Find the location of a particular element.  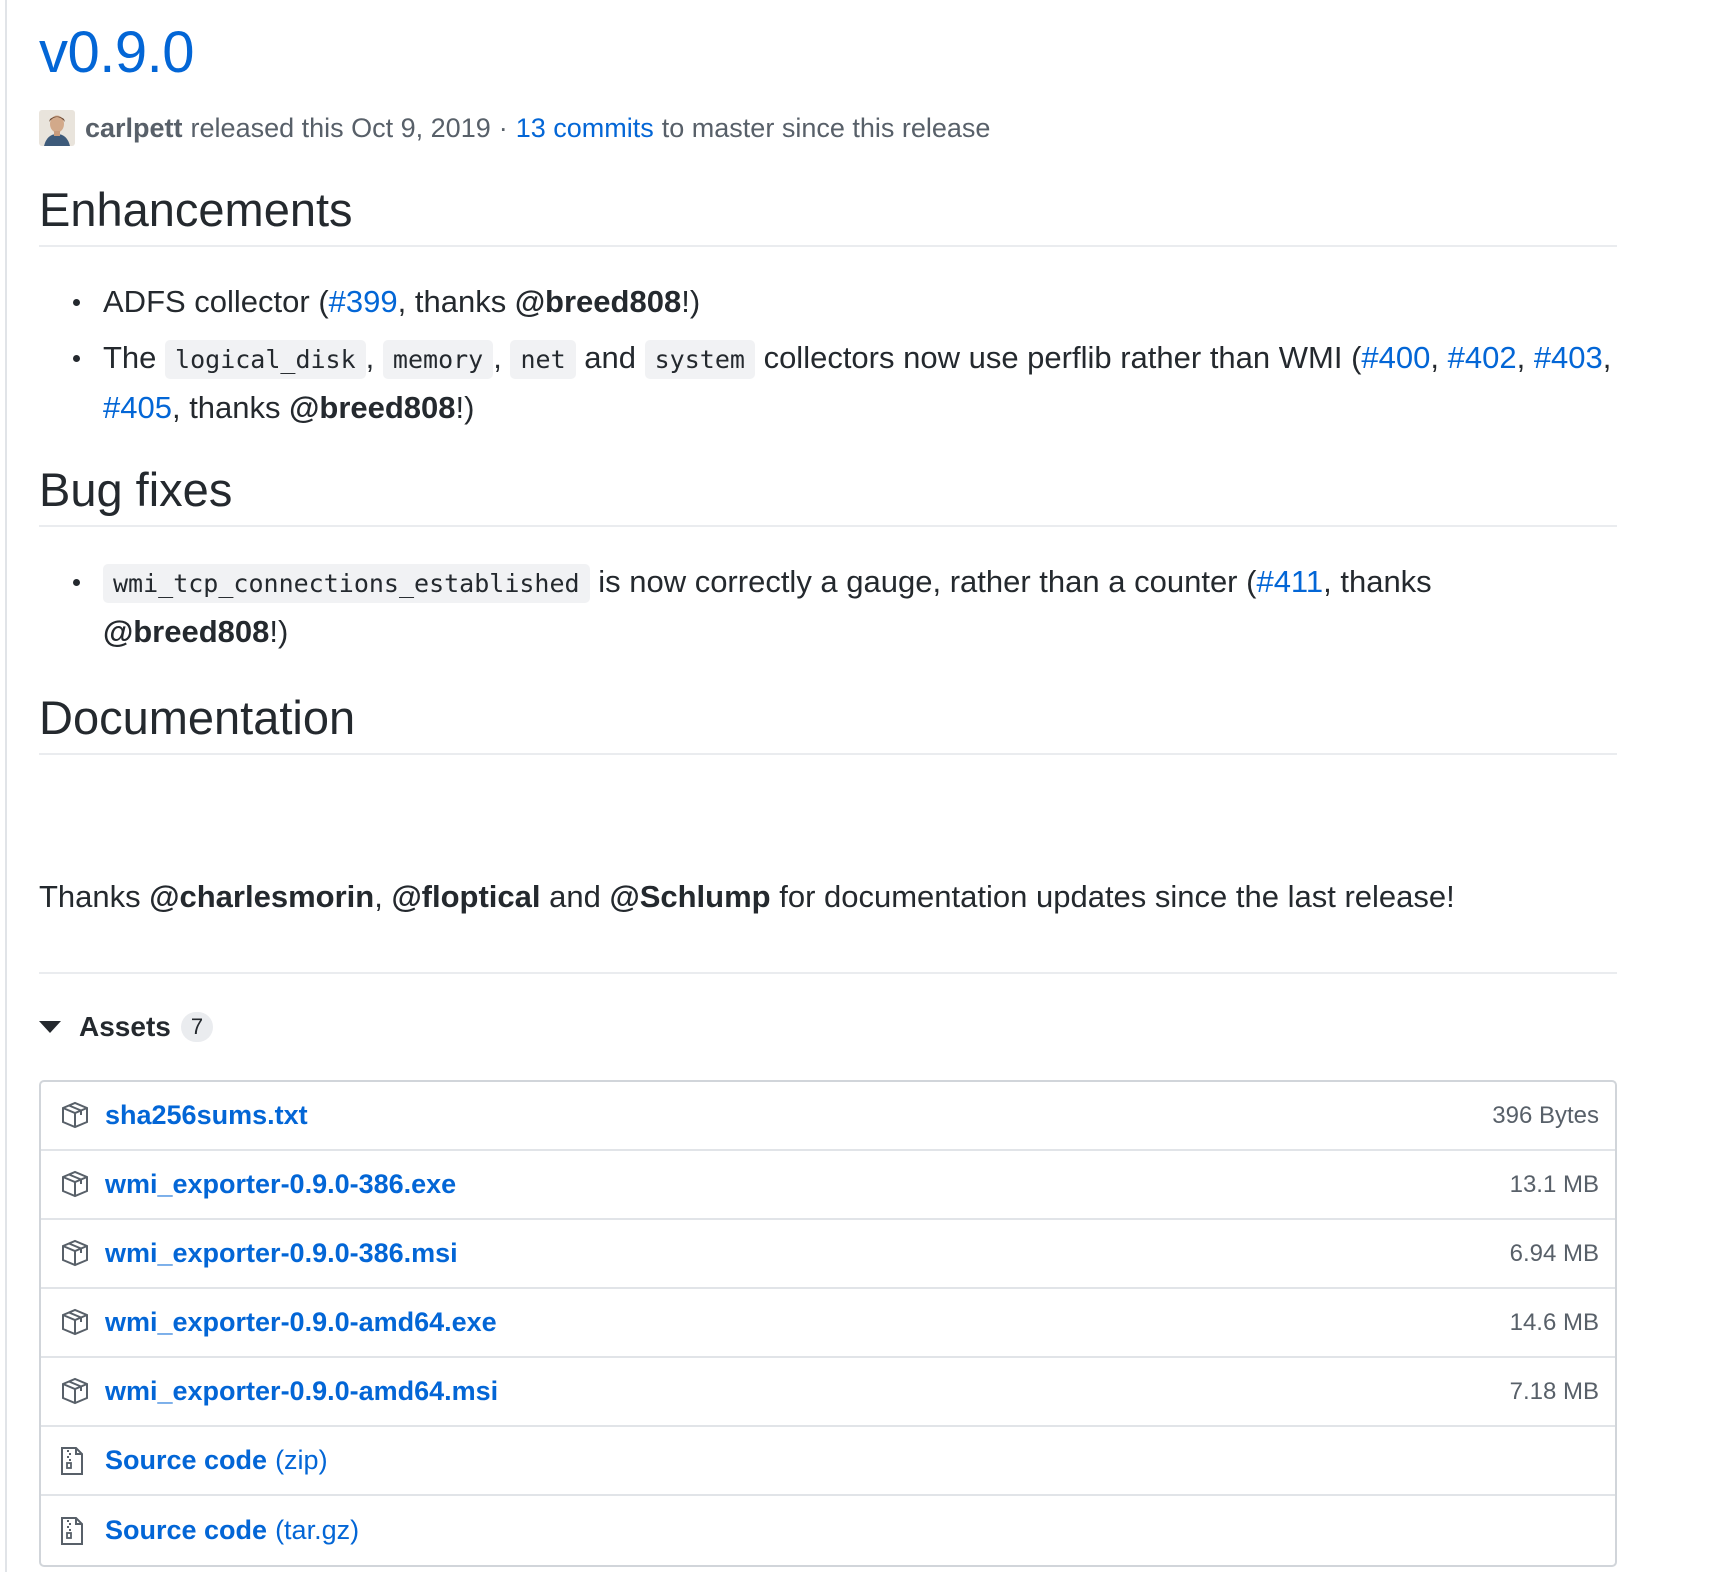

asset-download-link: wmi_exporter-0.9.0-386.exe is located at coordinates (280, 1184).